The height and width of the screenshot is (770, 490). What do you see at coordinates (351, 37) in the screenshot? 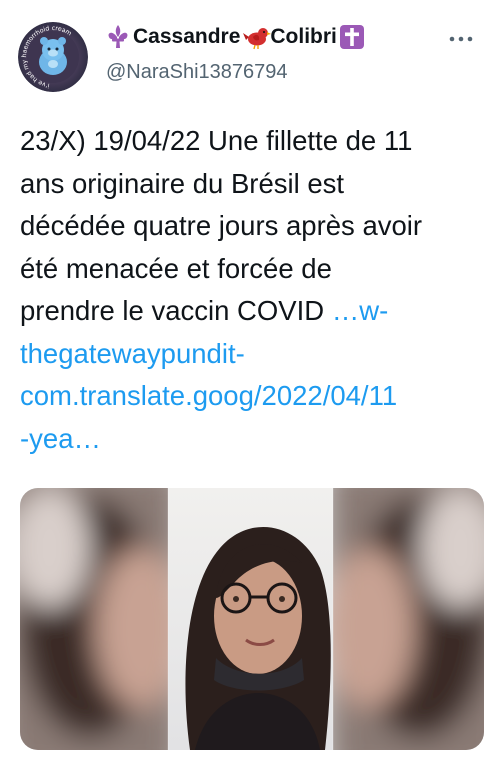
I see `cross-icon` at bounding box center [351, 37].